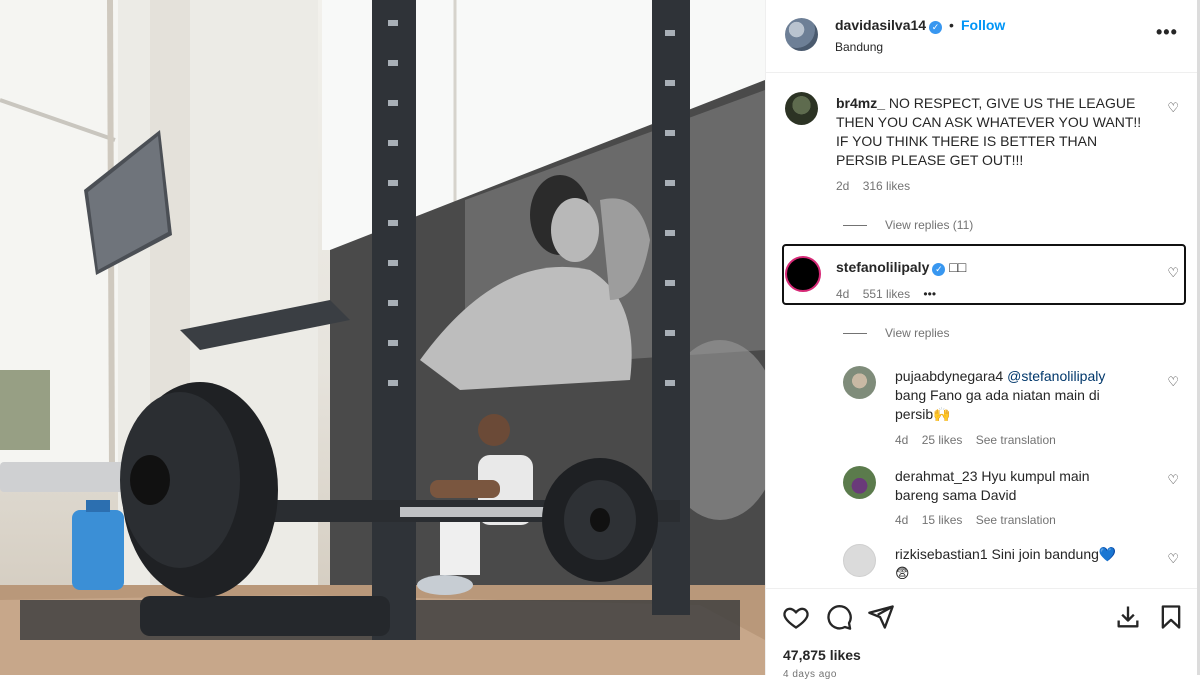  I want to click on reply-text: Sini join bandung, so click(1045, 554).